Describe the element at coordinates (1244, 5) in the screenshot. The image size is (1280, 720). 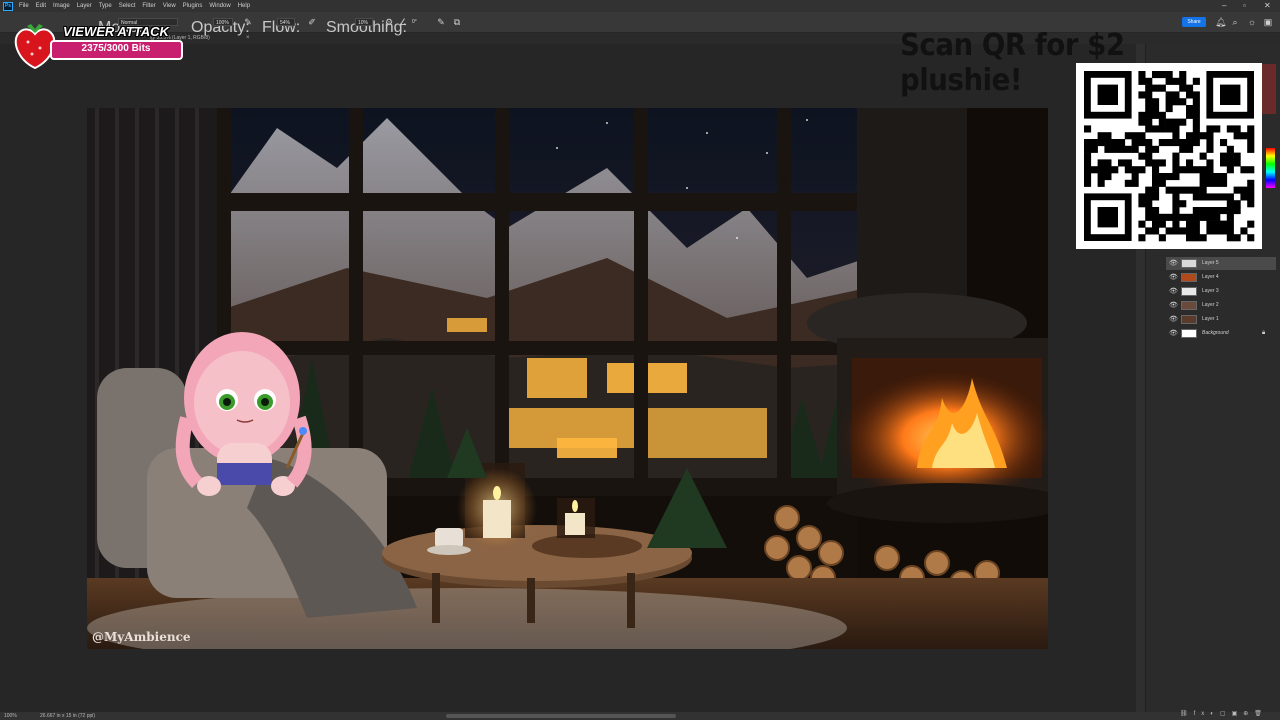
I see `maximize-icon: ▫` at that location.